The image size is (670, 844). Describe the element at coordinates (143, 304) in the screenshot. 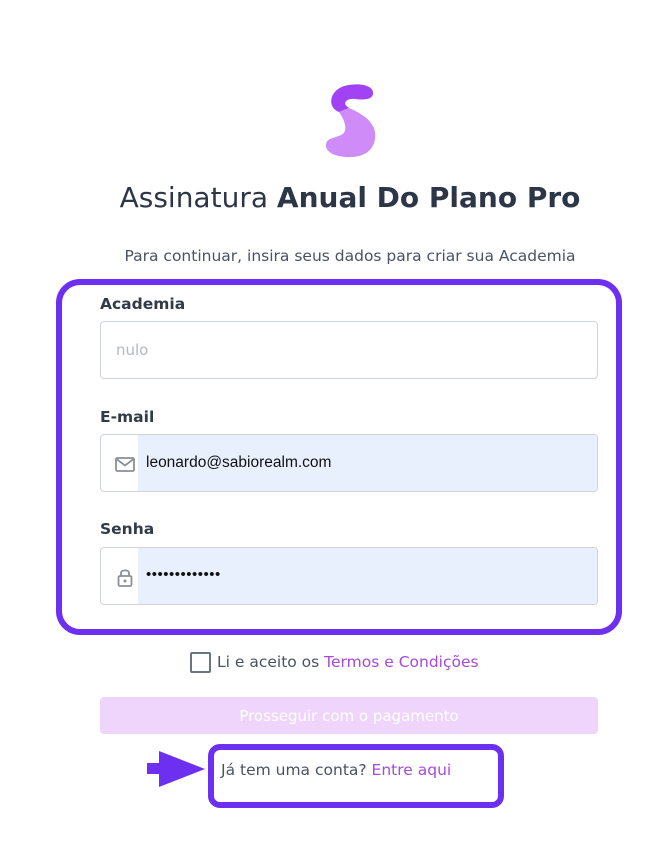

I see `academia-label: Academia` at that location.